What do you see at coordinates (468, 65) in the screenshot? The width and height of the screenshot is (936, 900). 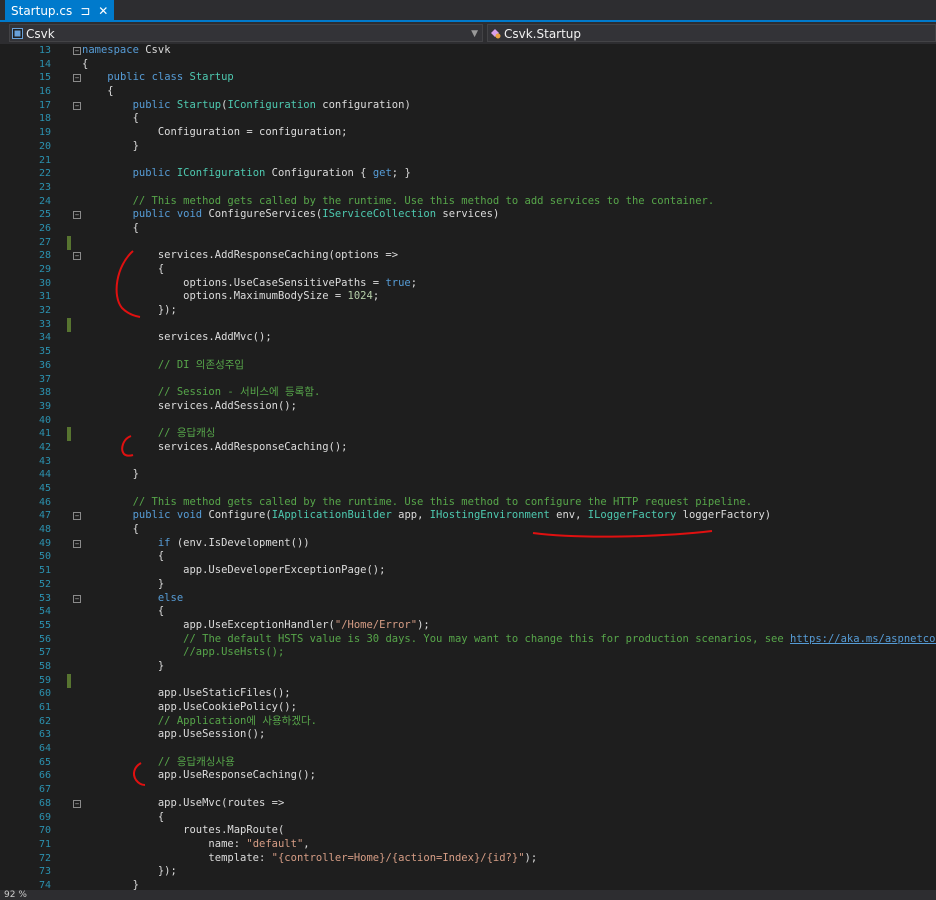 I see `code-line: 14 {` at bounding box center [468, 65].